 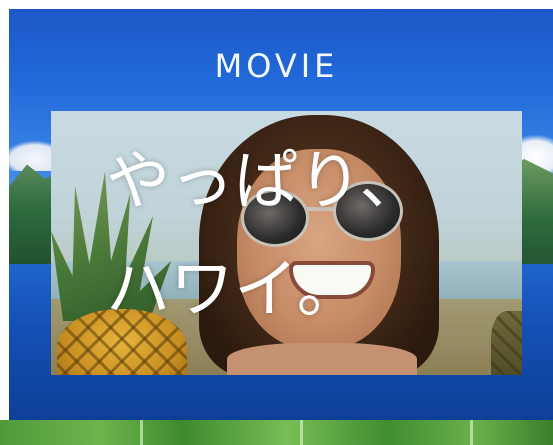 What do you see at coordinates (233, 290) in the screenshot?
I see `hero-caption-line2: ハワイ。` at bounding box center [233, 290].